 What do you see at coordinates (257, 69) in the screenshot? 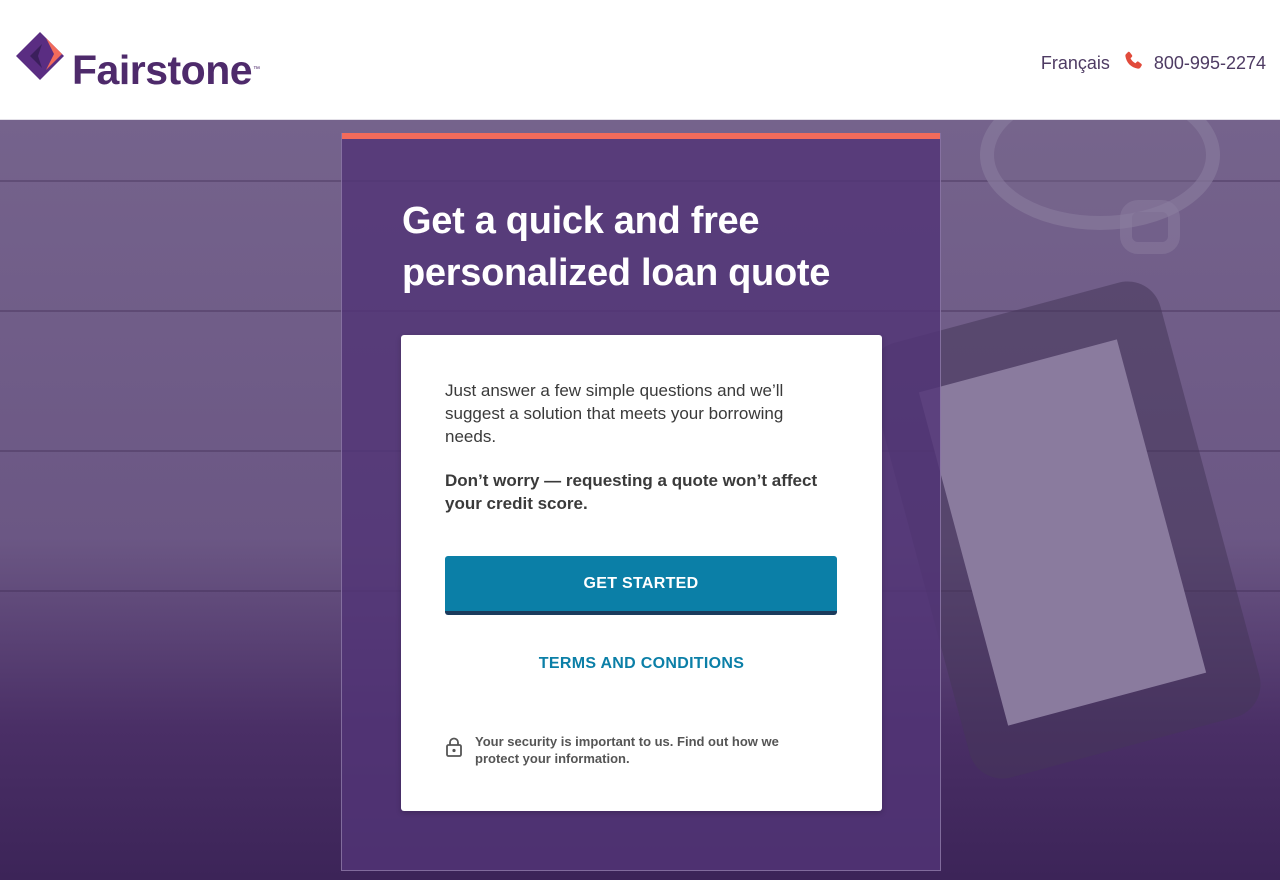
I see `brand-trademark: ™` at bounding box center [257, 69].